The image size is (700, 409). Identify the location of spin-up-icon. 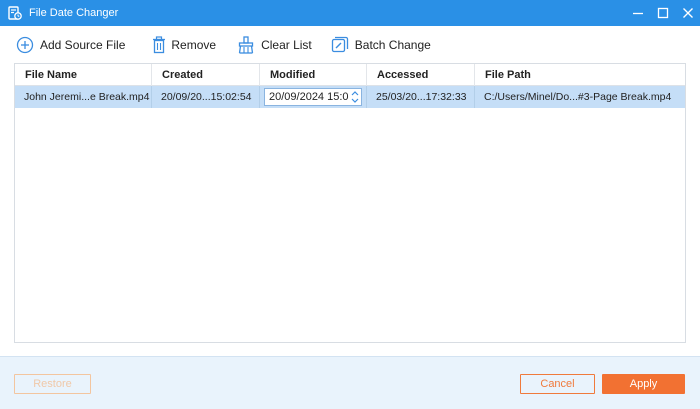
(355, 93).